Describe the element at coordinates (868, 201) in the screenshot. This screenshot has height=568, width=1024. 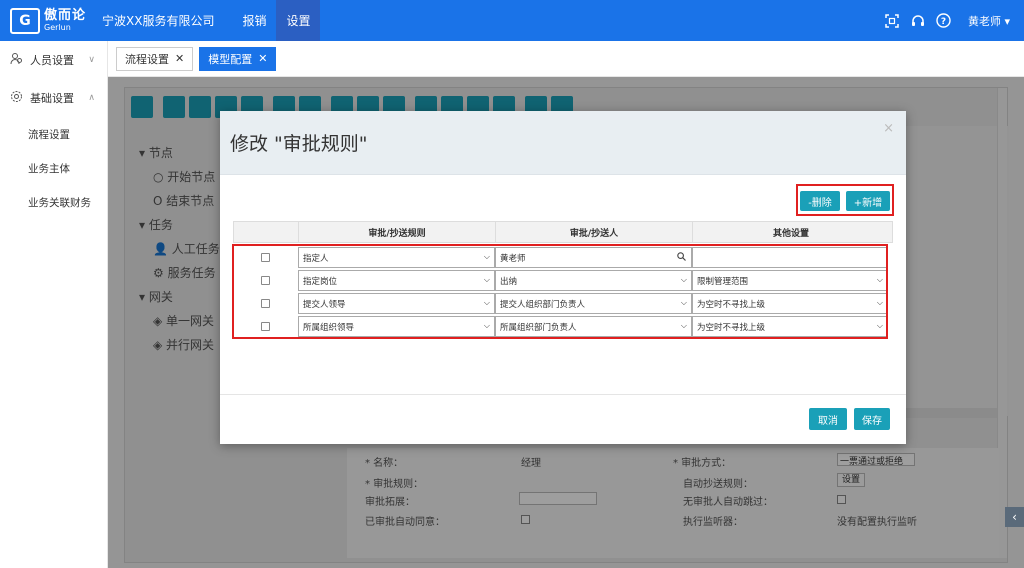
I see `add-button: +新增` at that location.